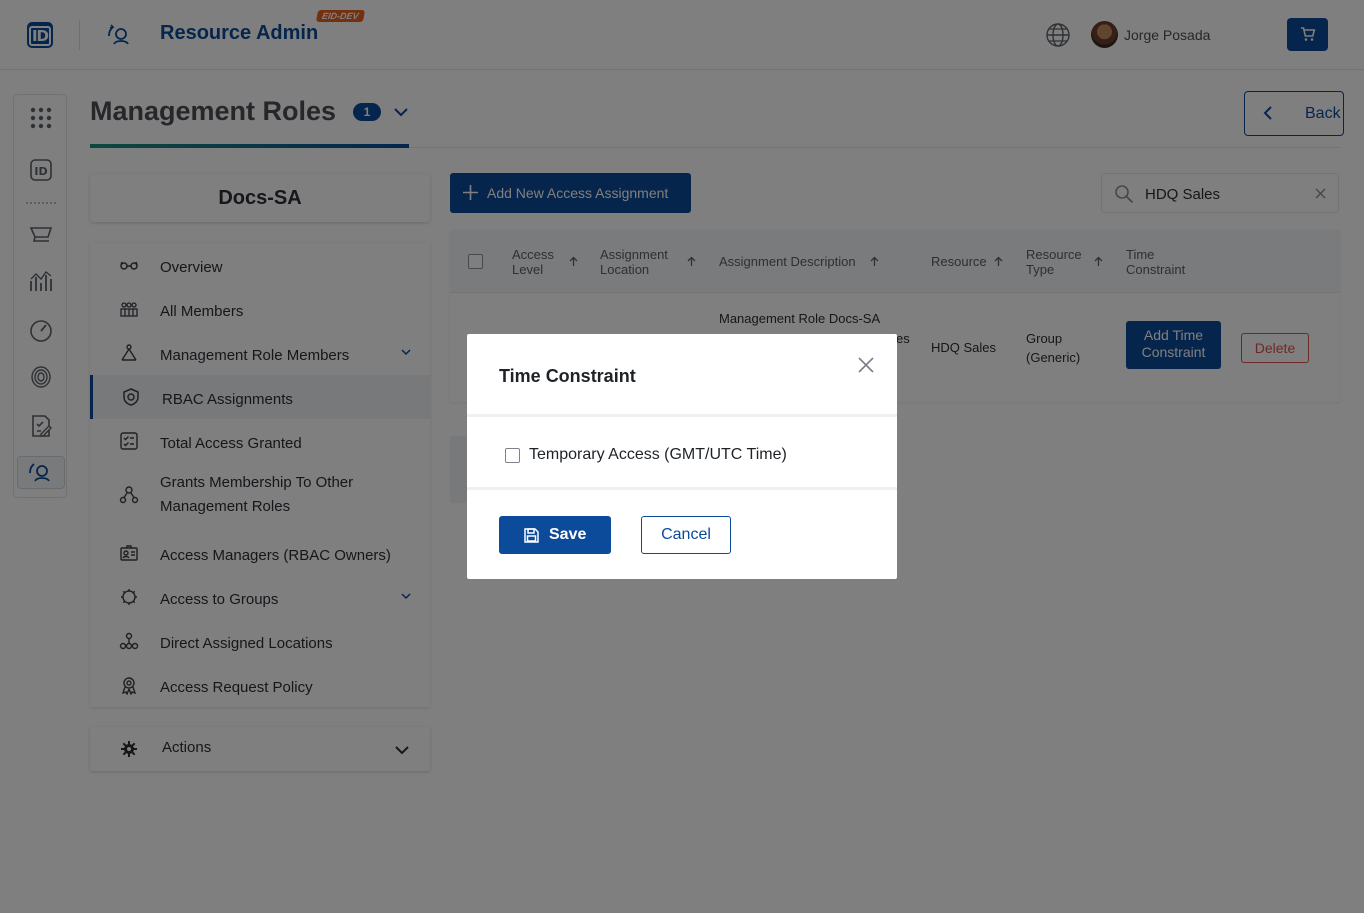 The image size is (1364, 913). Describe the element at coordinates (512, 455) in the screenshot. I see `temporary-access-checkbox` at that location.